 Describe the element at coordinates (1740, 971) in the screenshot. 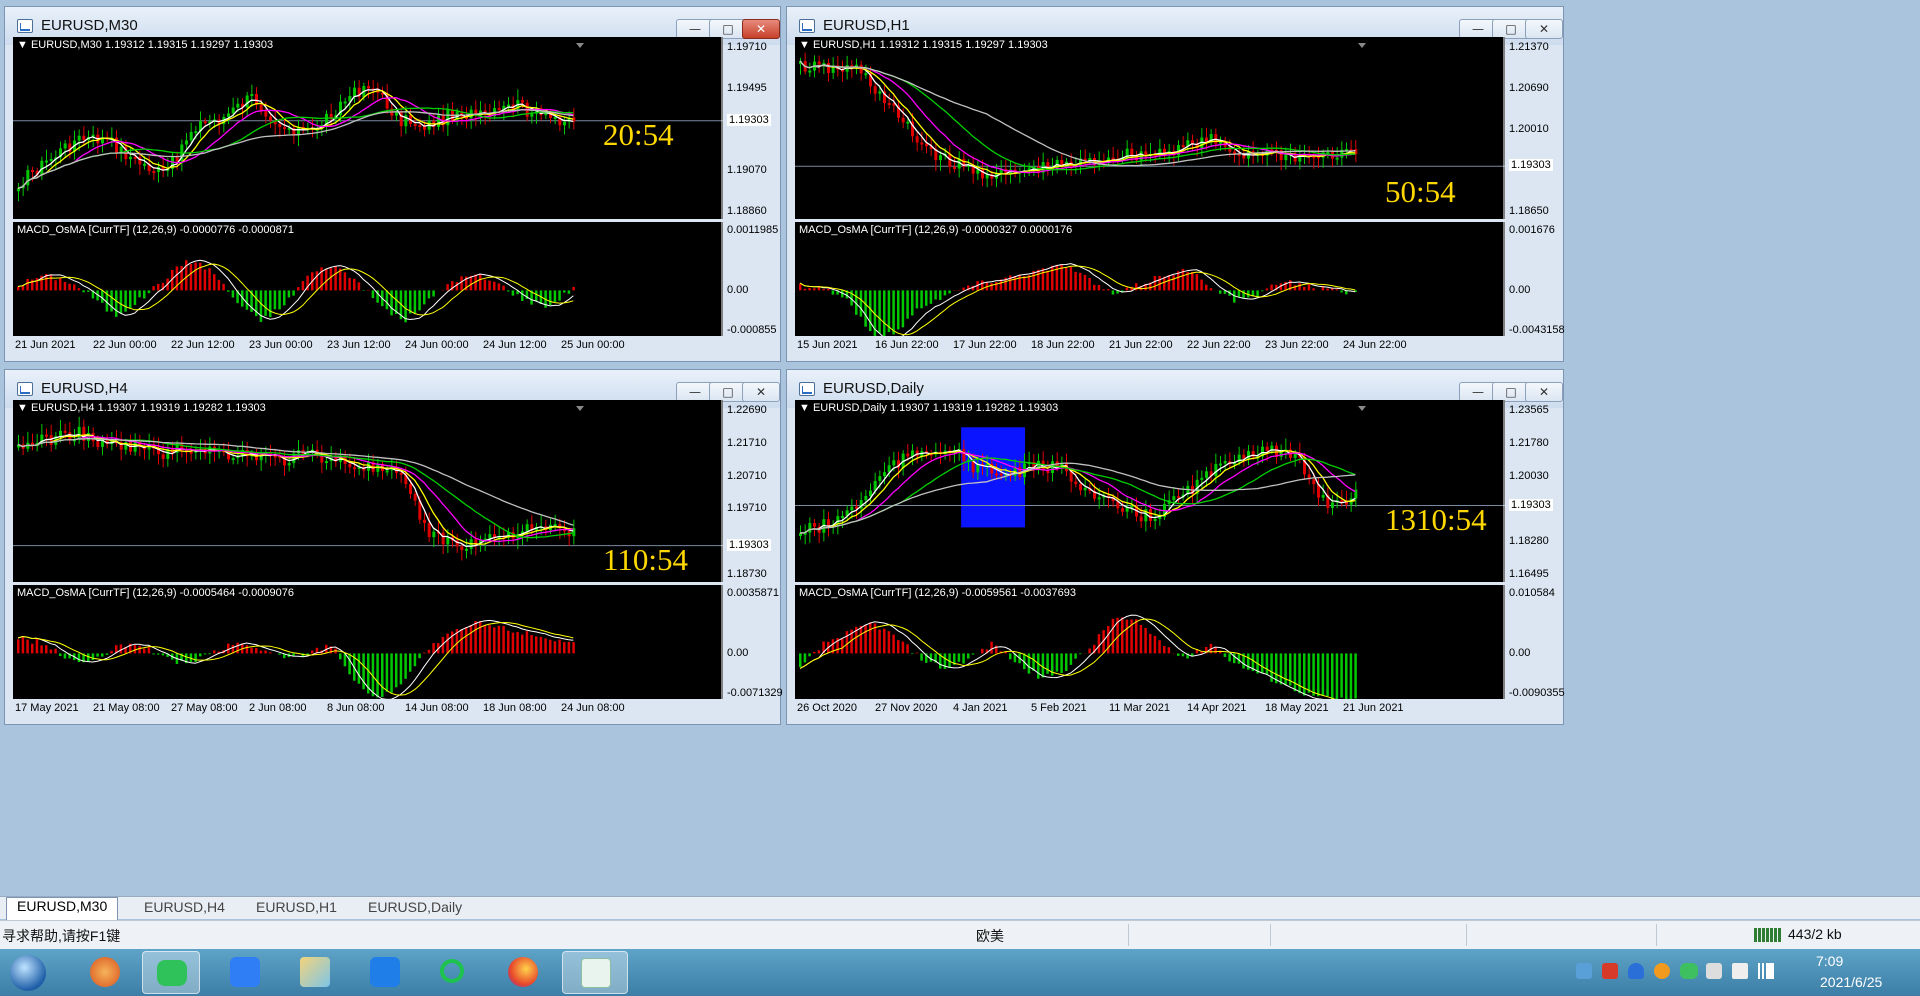

I see `volume-icon` at that location.